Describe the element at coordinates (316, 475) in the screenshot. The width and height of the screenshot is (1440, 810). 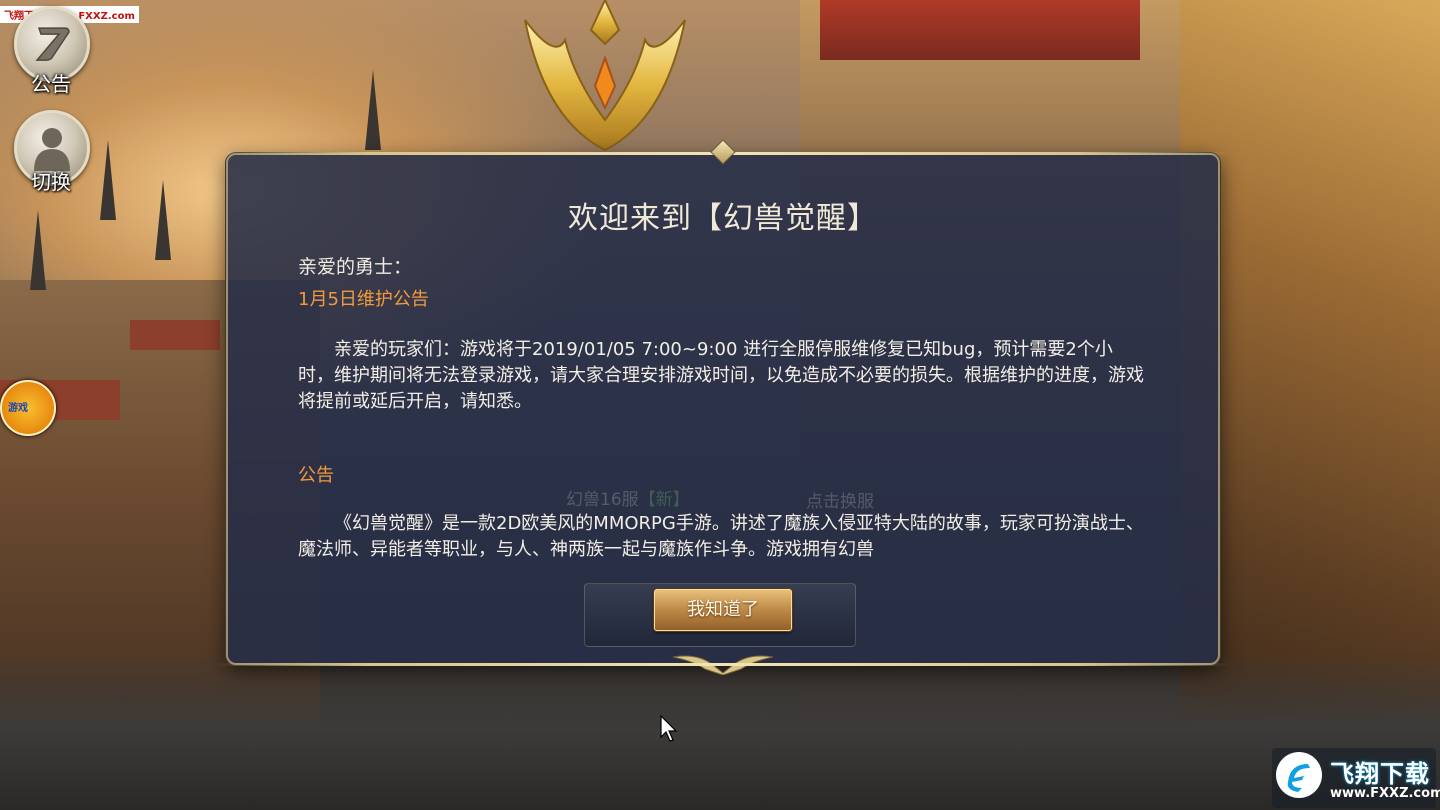
I see `notice-heading: 公告` at that location.